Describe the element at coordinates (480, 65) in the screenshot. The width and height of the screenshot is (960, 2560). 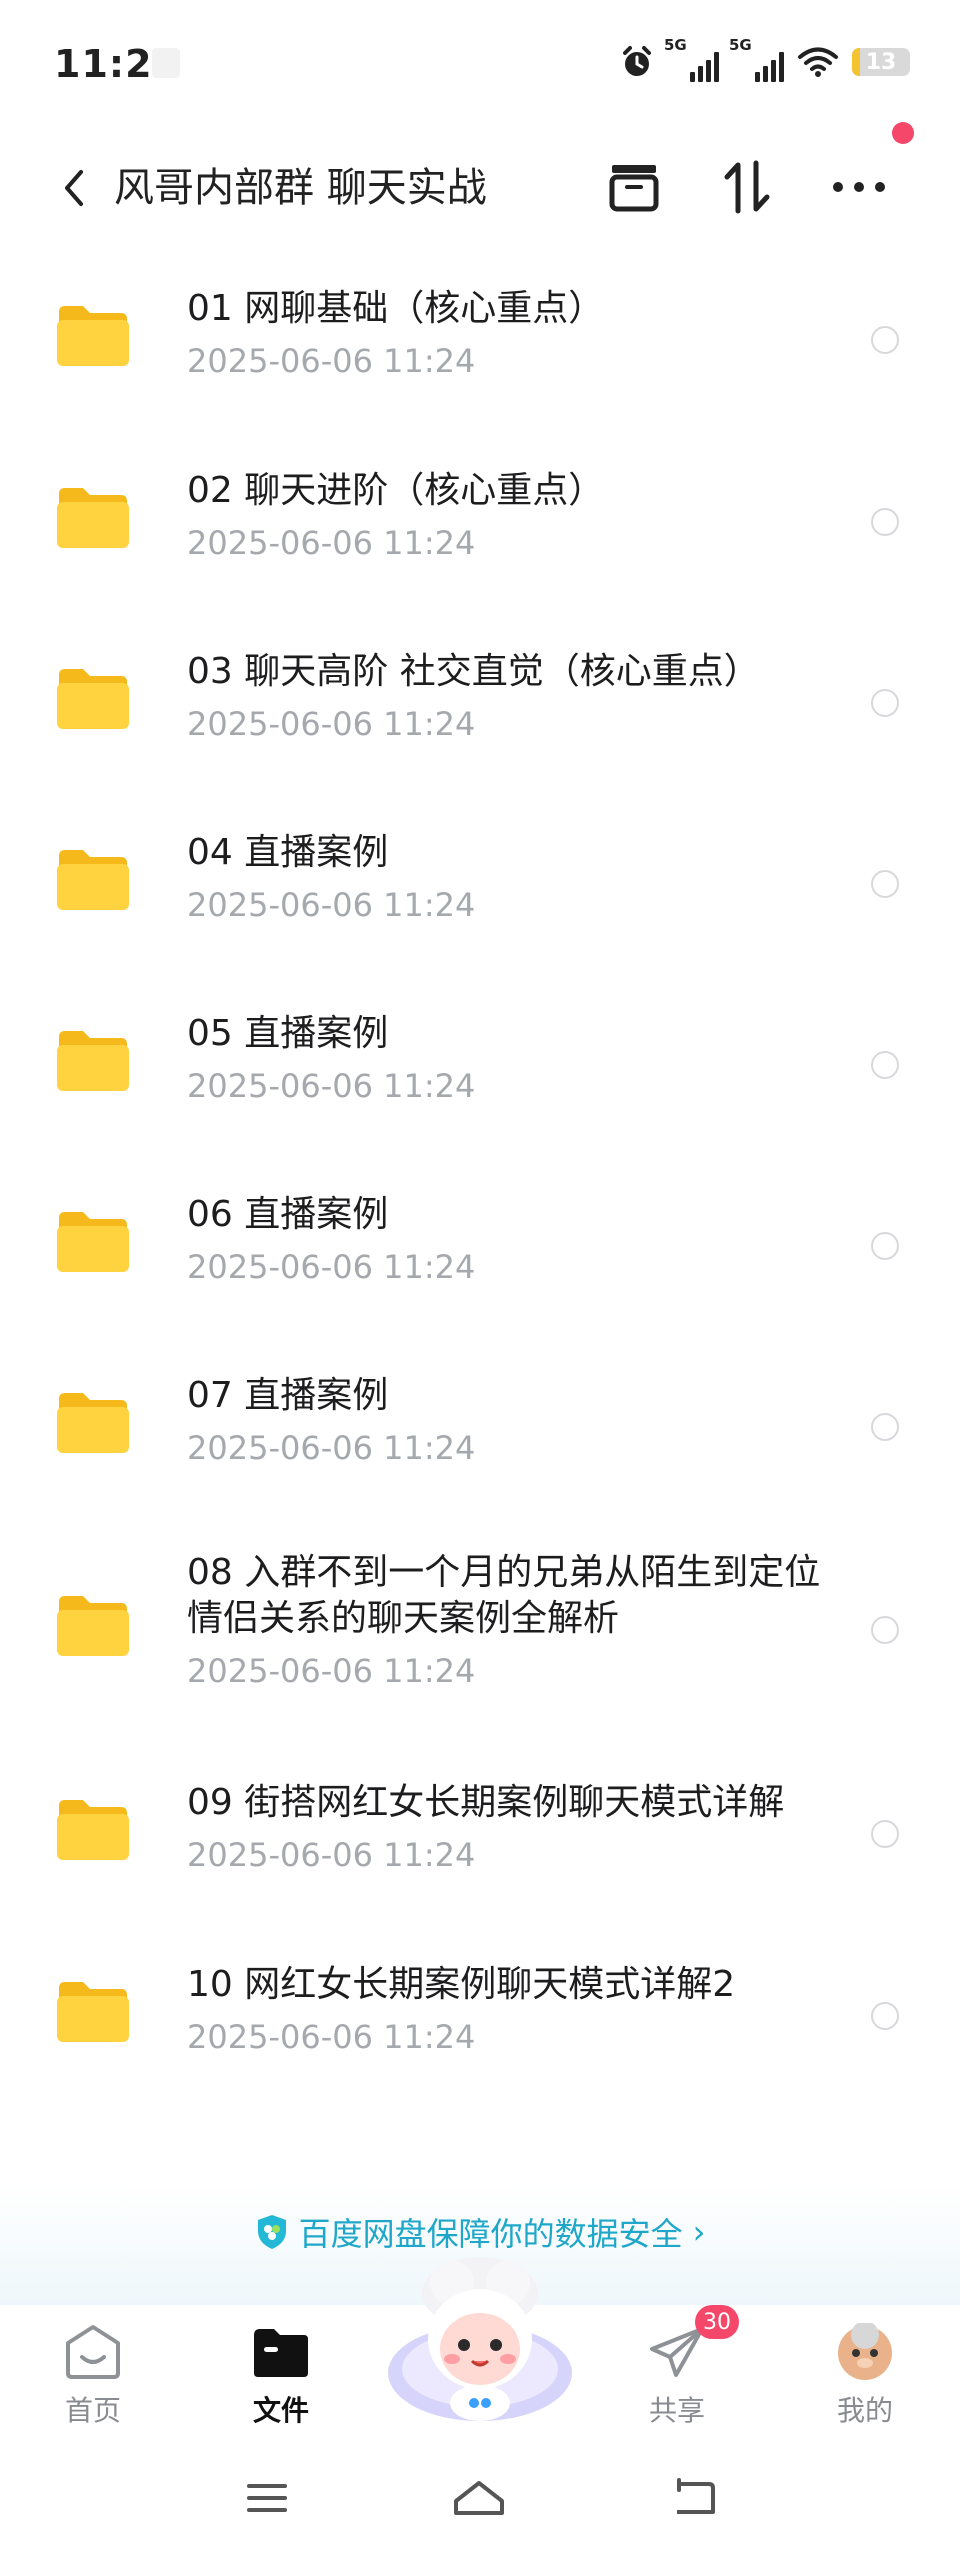
I see `status-bar: 11:27 5G 5G 13` at that location.